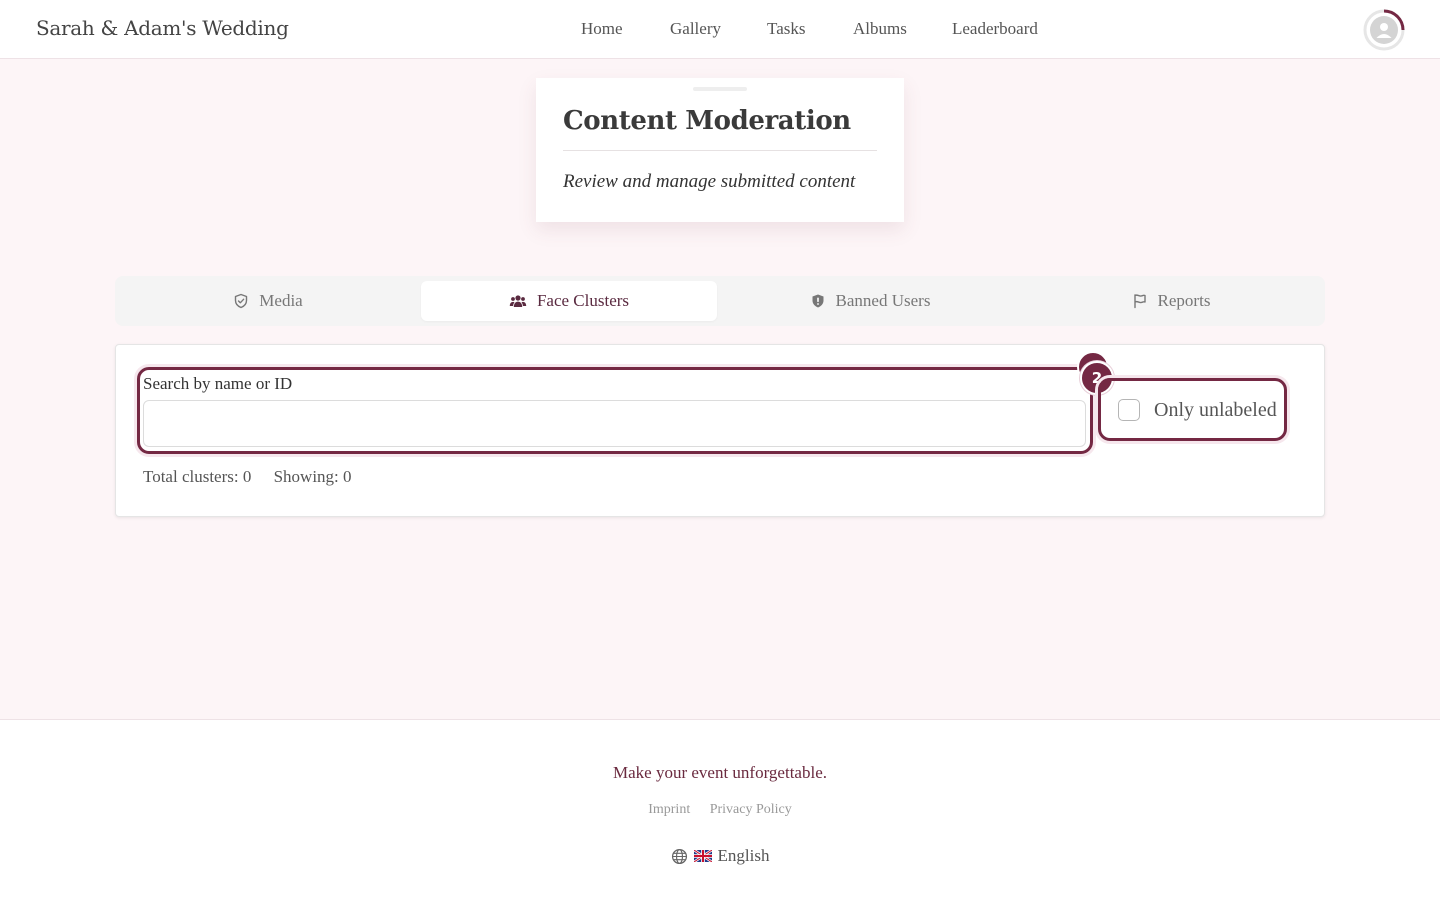 The image size is (1440, 900). Describe the element at coordinates (583, 300) in the screenshot. I see `tab-face-clusters-label: Face Clusters` at that location.